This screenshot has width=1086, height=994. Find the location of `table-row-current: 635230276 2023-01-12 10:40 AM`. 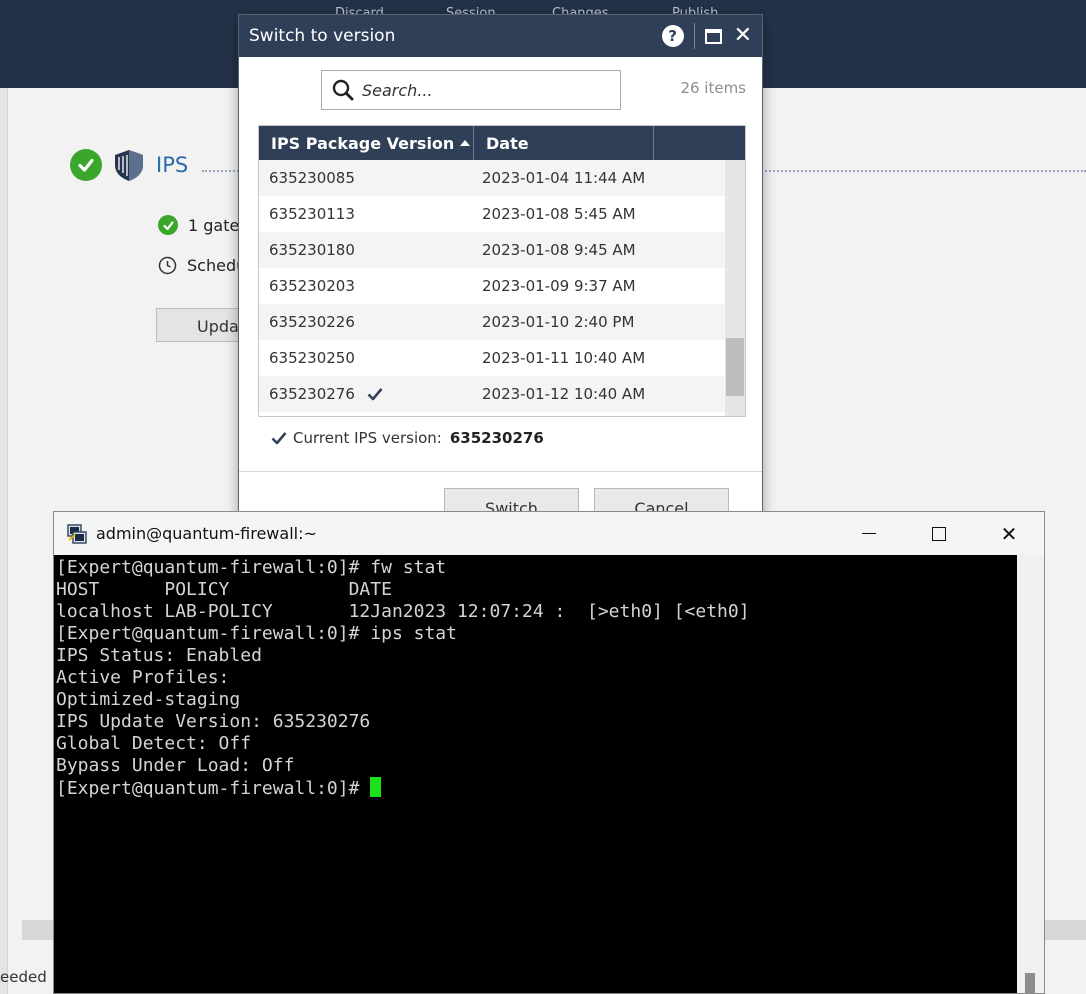

table-row-current: 635230276 2023-01-12 10:40 AM is located at coordinates (493, 394).